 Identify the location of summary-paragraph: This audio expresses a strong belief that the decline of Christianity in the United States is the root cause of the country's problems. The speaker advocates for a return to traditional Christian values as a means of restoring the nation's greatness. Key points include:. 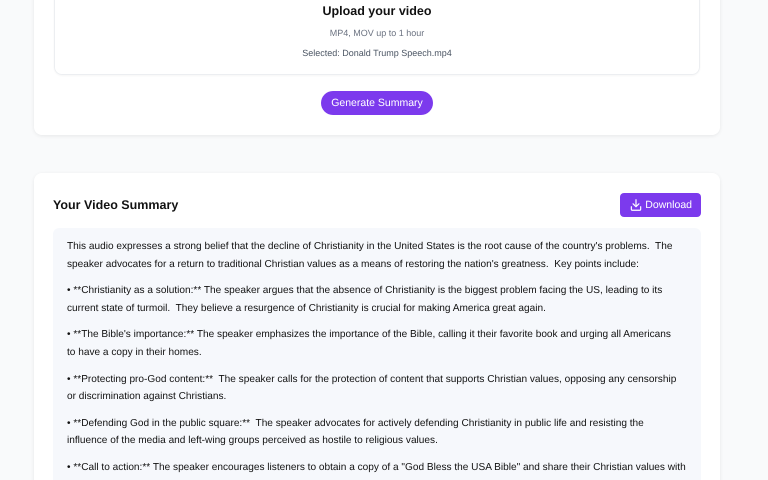
(370, 256).